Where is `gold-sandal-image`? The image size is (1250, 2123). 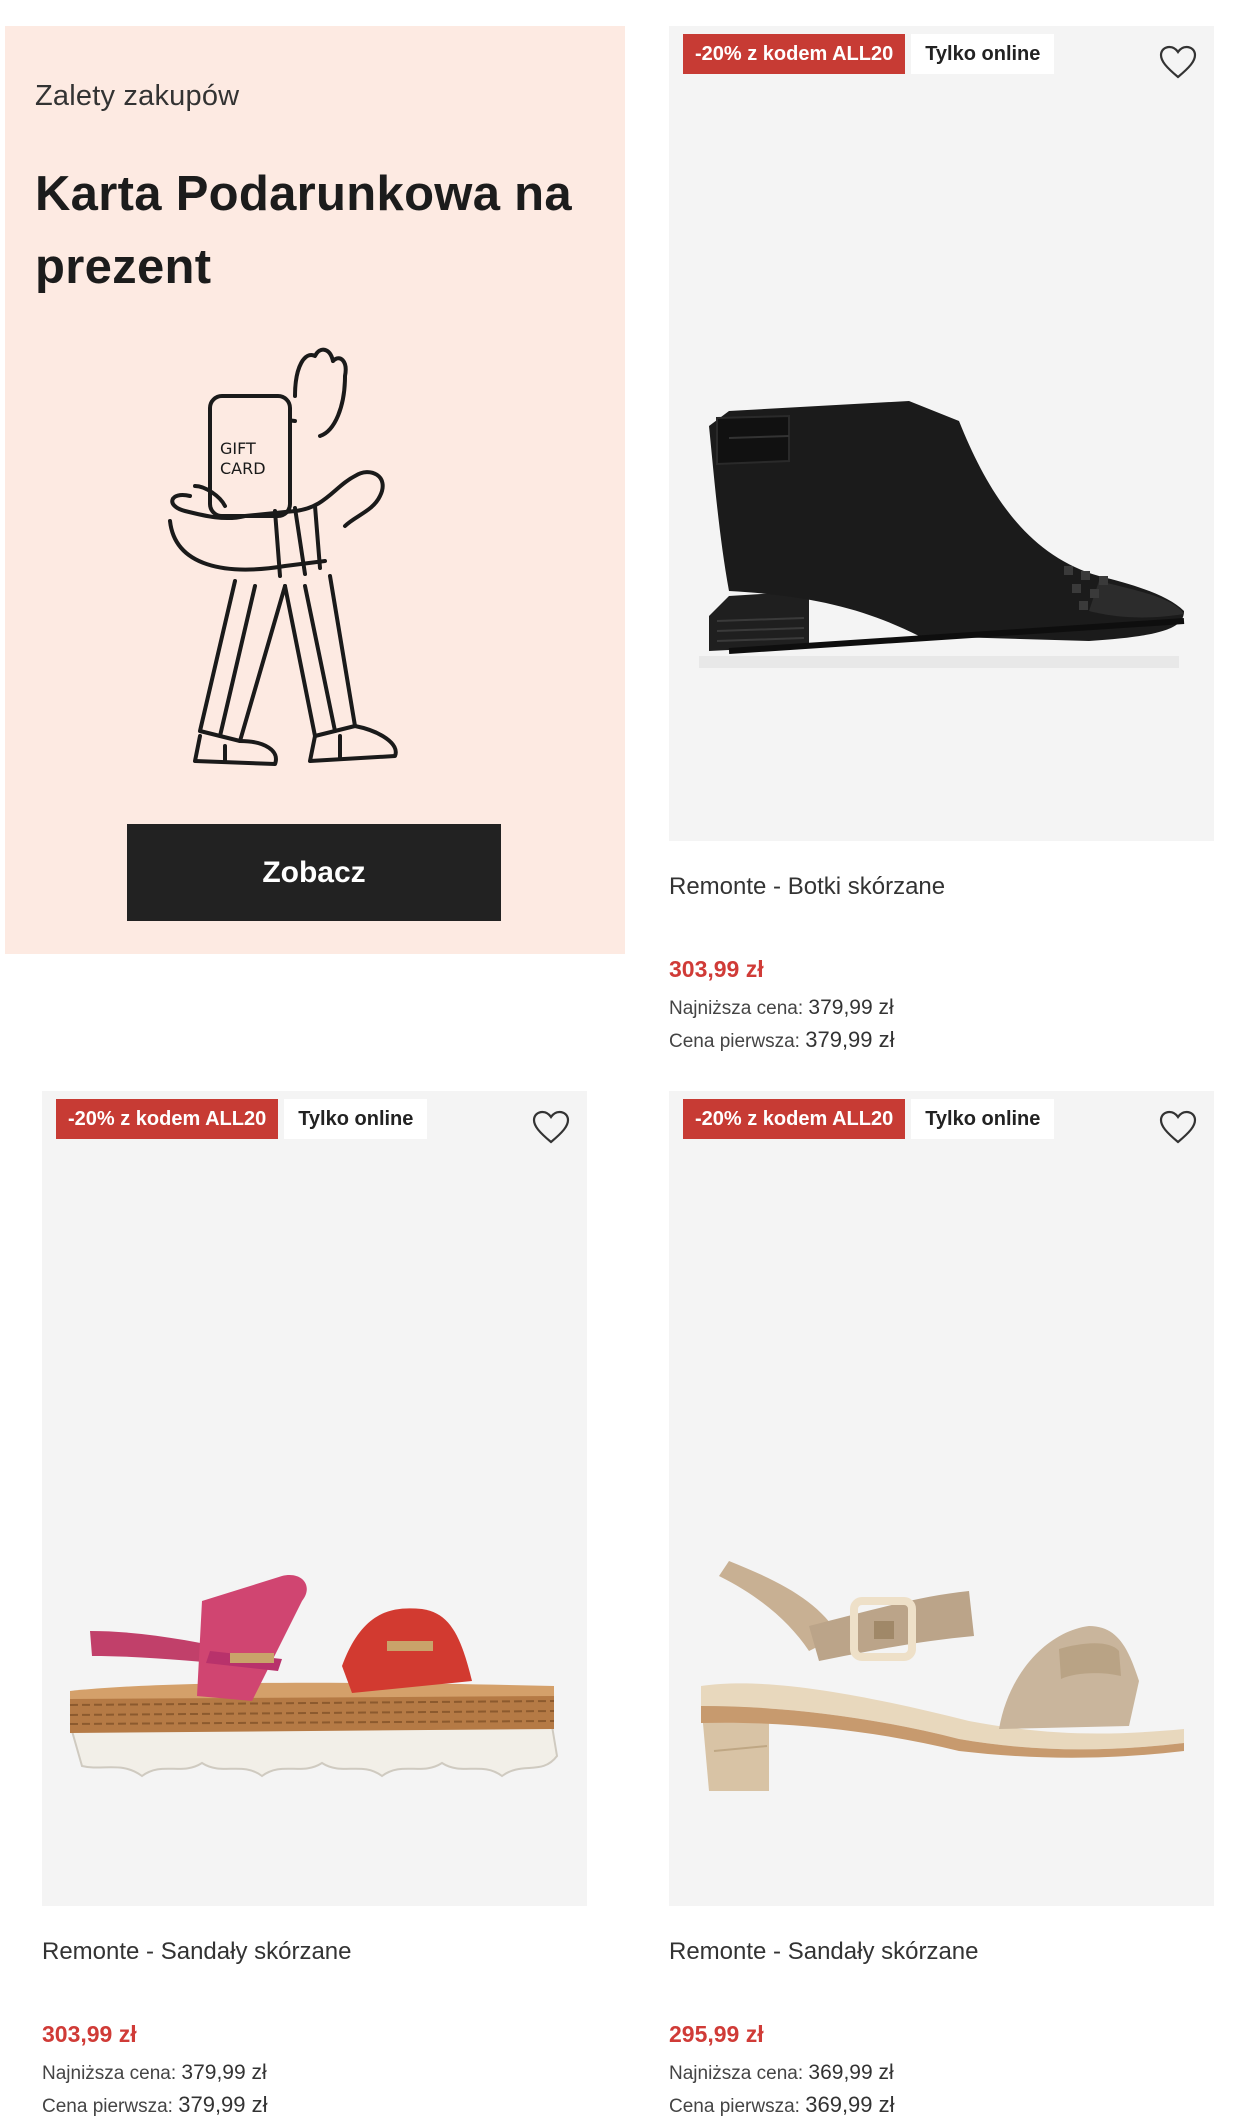 gold-sandal-image is located at coordinates (942, 1676).